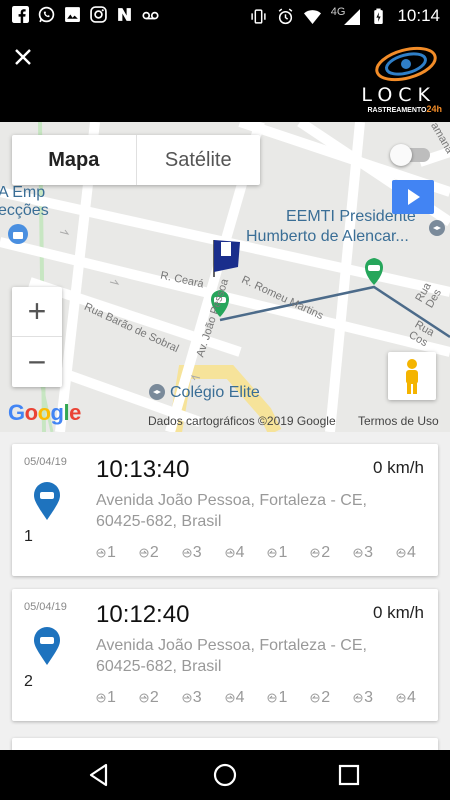  Describe the element at coordinates (398, 95) in the screenshot. I see `logo-text: LOCK` at that location.